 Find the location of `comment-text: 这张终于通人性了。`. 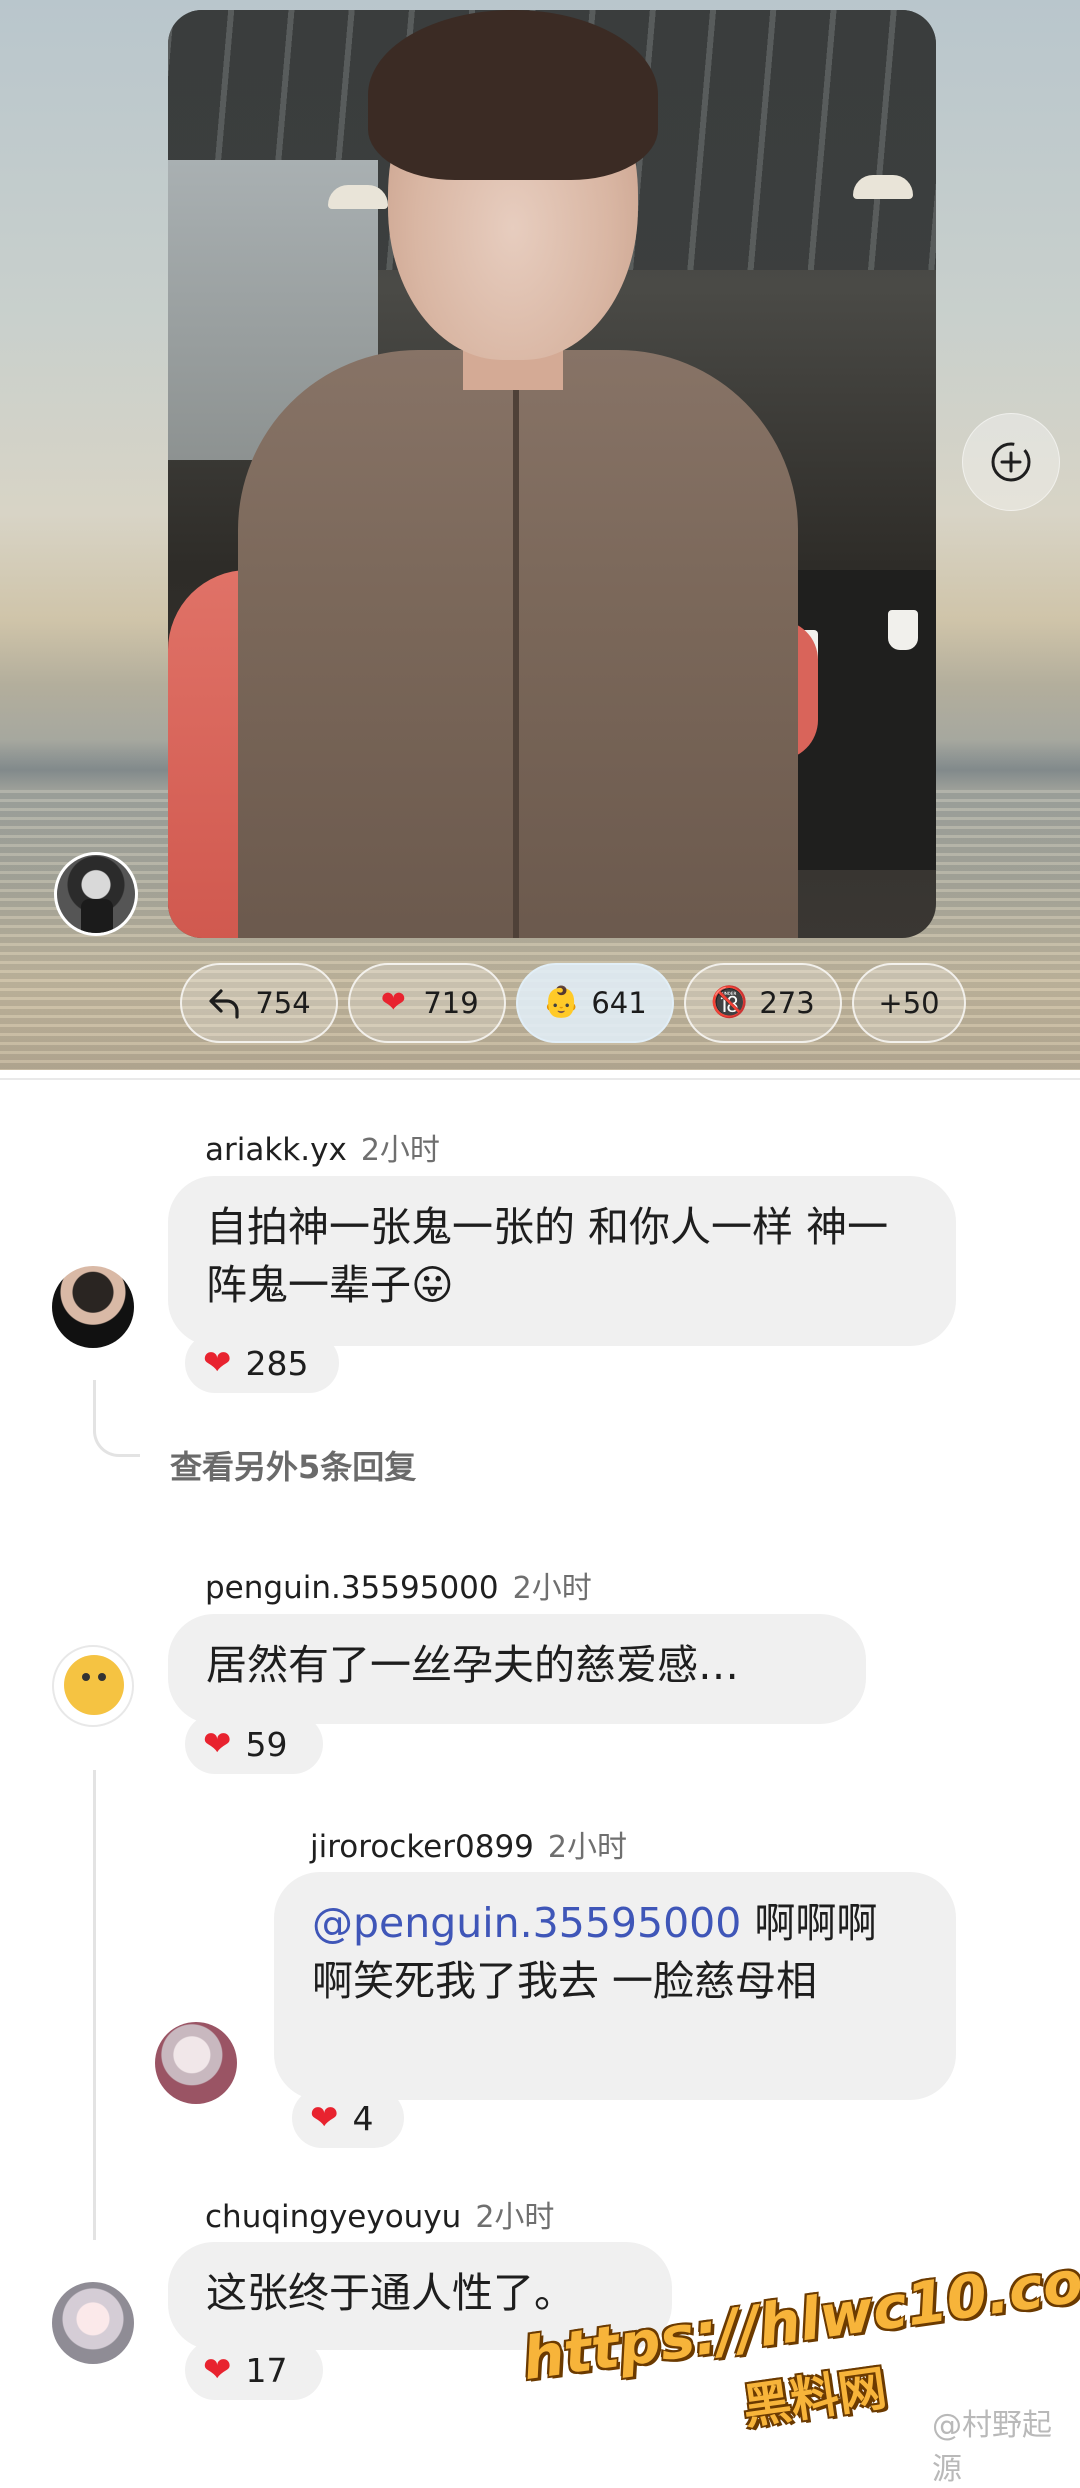

comment-text: 这张终于通人性了。 is located at coordinates (390, 2293).